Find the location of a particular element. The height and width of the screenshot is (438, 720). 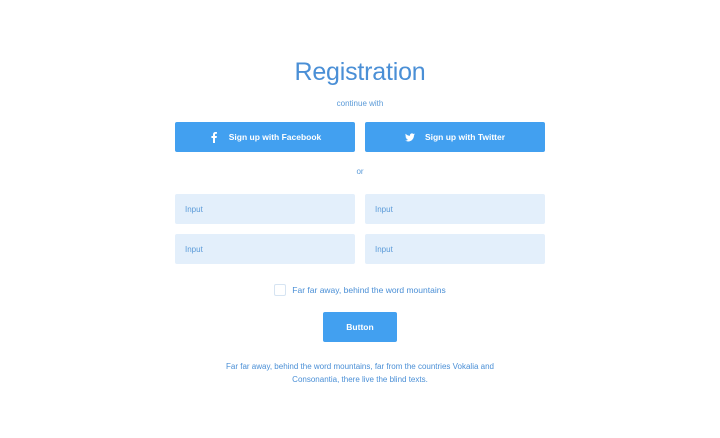

facebook-icon is located at coordinates (214, 137).